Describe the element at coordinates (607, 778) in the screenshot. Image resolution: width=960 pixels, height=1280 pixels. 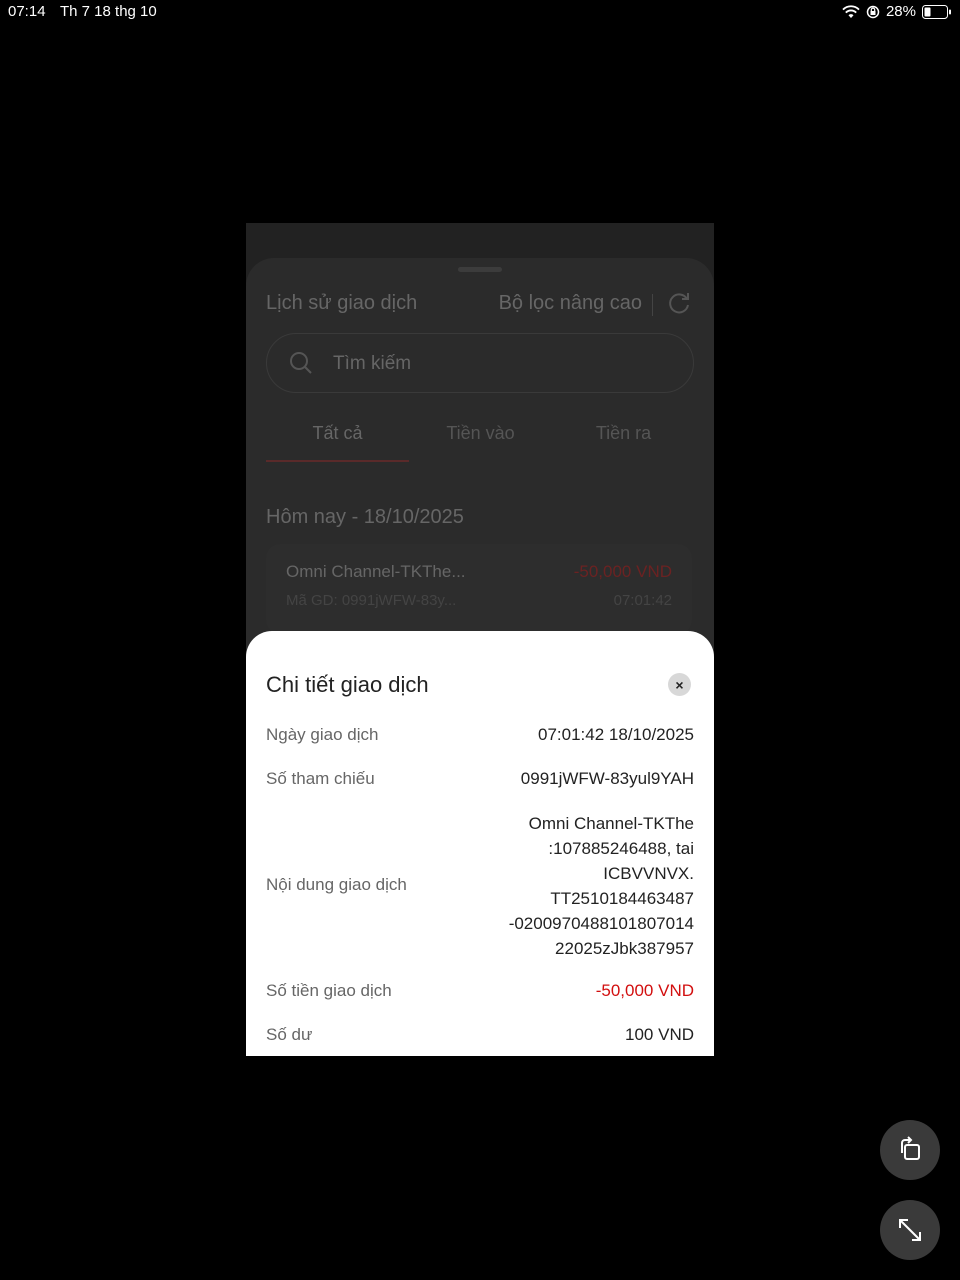
I see `value-reference-number: 0991jWFW-83yul9YAH` at that location.